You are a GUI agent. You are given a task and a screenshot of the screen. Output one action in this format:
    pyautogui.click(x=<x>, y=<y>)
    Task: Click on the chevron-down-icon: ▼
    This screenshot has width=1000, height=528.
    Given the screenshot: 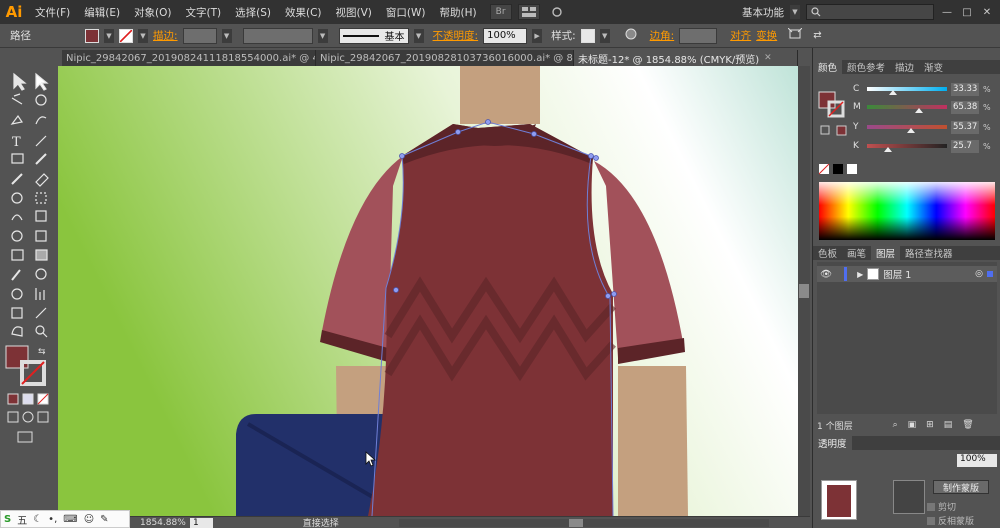 What is the action you would take?
    pyautogui.click(x=795, y=12)
    